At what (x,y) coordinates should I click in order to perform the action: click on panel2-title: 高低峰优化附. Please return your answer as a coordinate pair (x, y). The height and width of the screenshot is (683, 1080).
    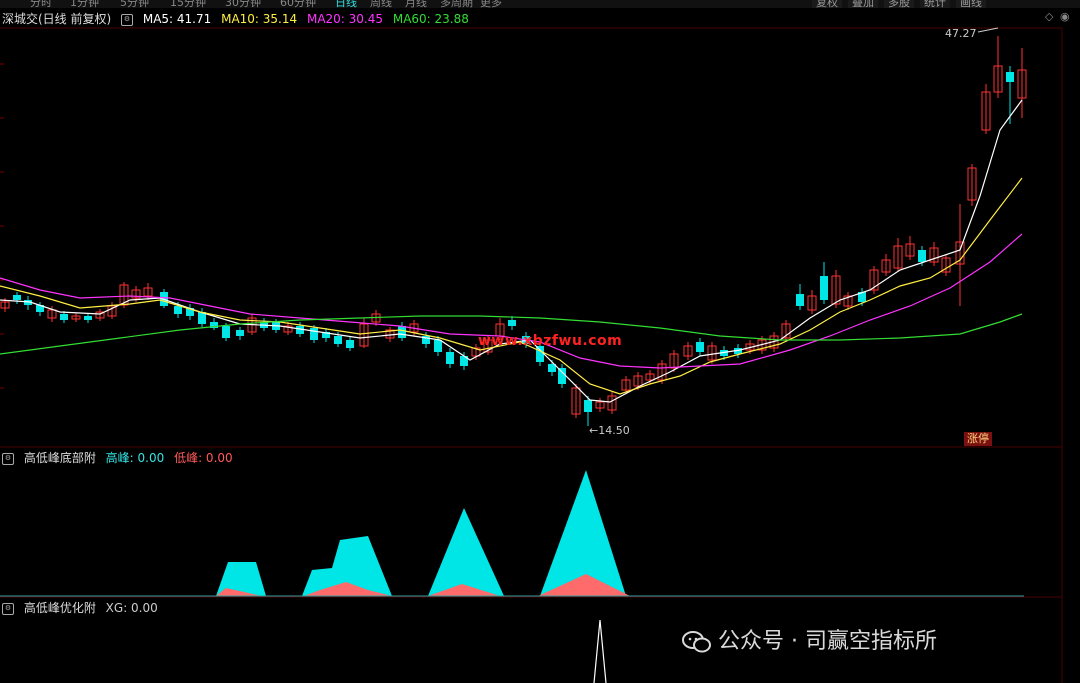
    Looking at the image, I should click on (60, 608).